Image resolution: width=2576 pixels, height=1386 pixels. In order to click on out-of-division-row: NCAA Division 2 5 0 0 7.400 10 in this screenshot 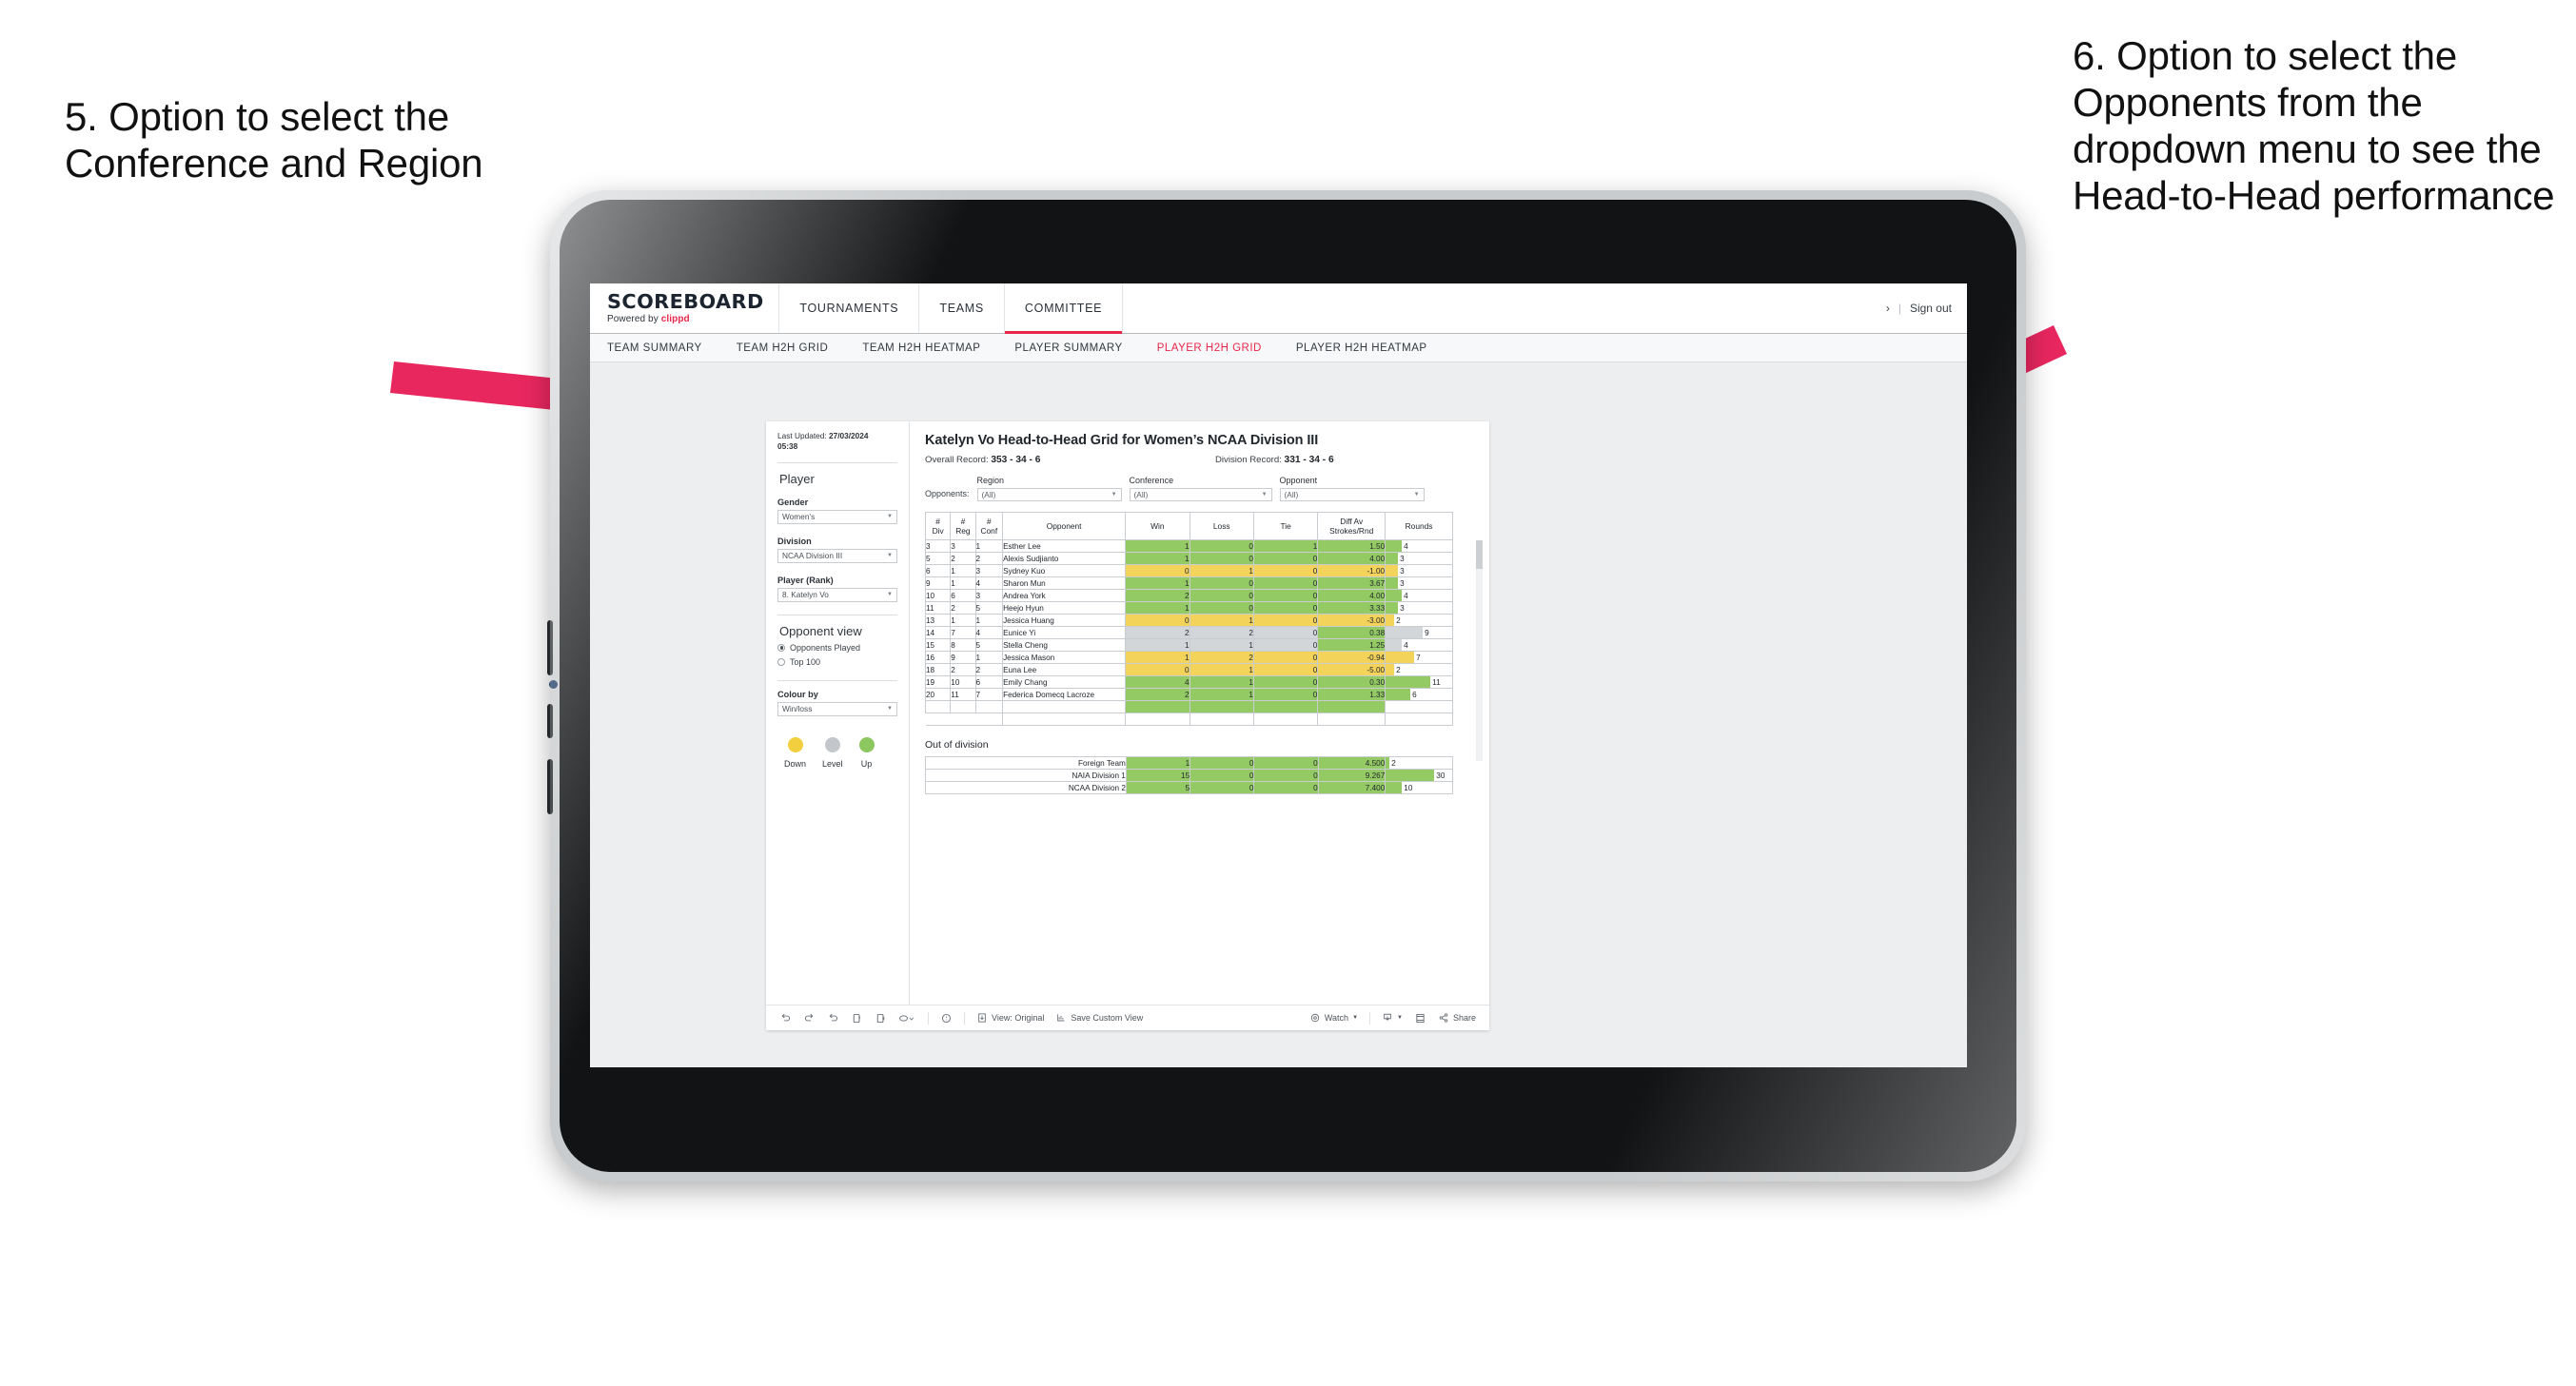, I will do `click(1189, 787)`.